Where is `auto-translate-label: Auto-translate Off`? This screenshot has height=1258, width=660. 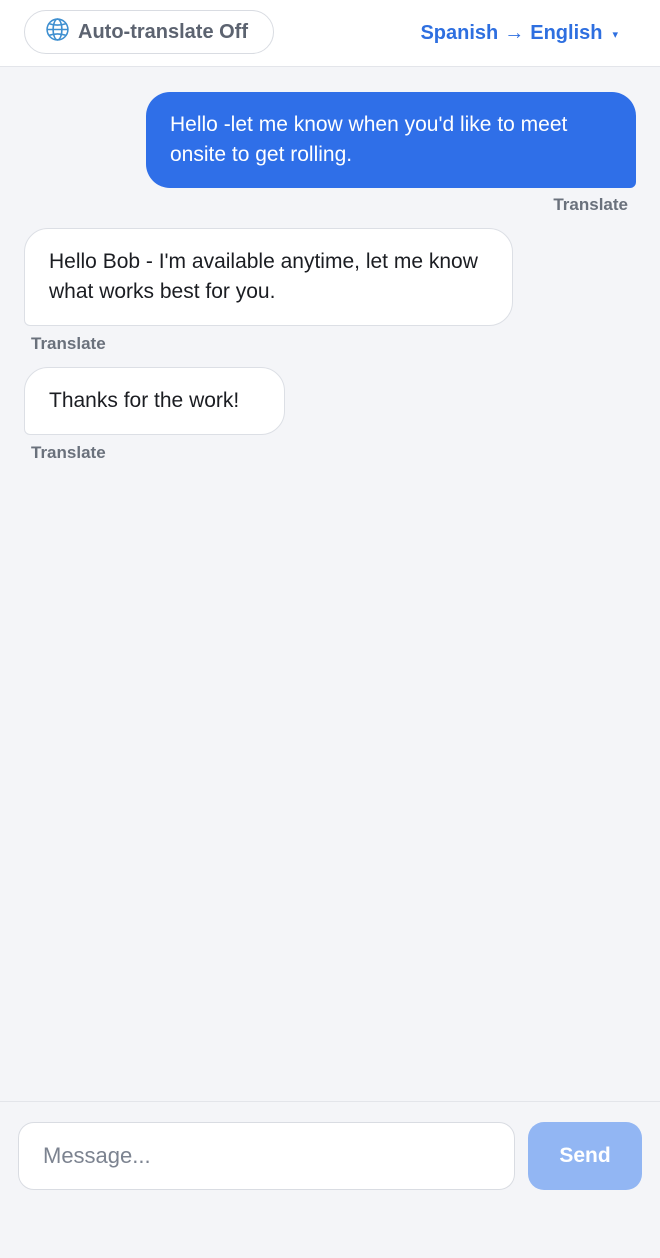 auto-translate-label: Auto-translate Off is located at coordinates (163, 31).